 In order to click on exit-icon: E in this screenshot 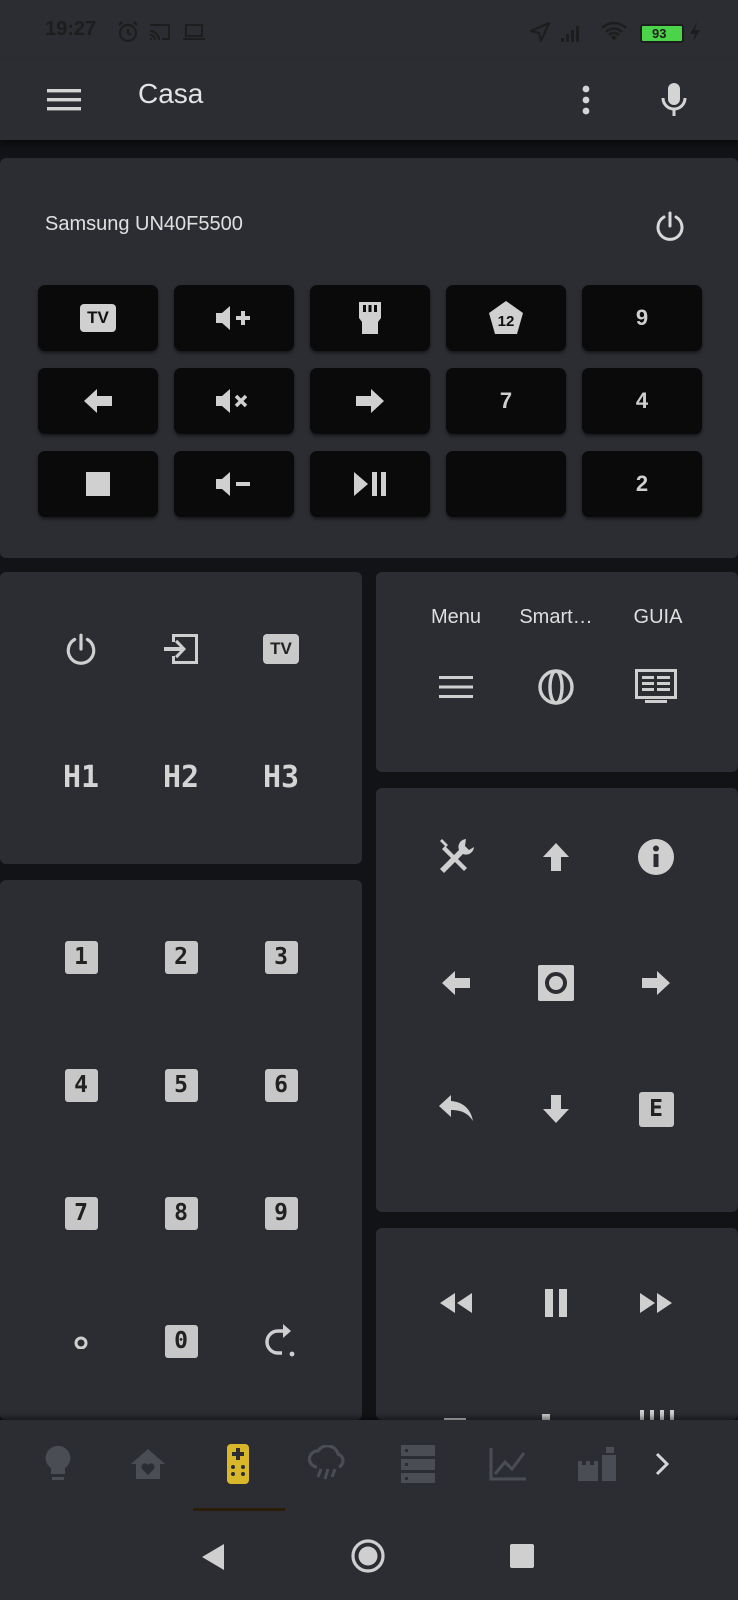, I will do `click(656, 1109)`.